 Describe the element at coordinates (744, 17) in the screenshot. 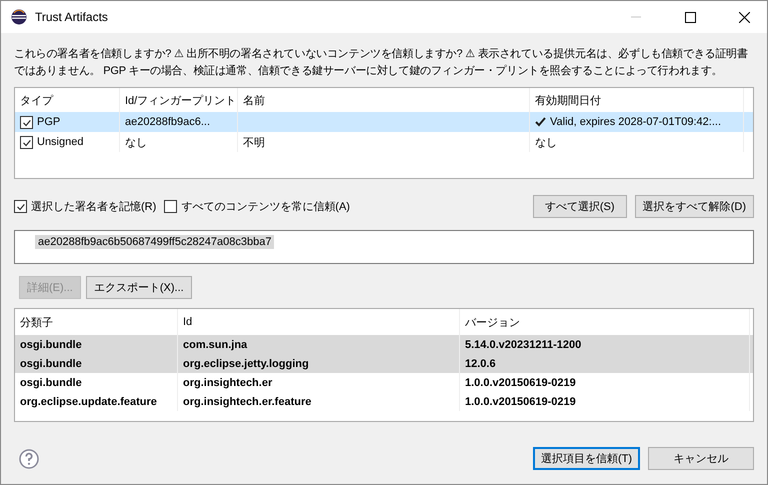

I see `close-icon` at that location.